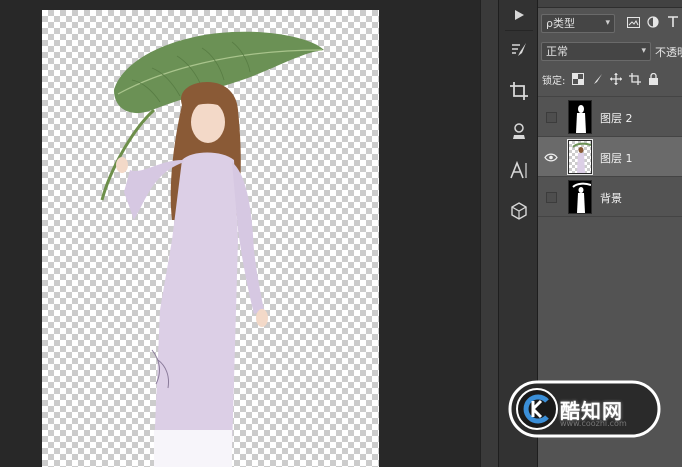 This screenshot has height=467, width=682. What do you see at coordinates (616, 118) in the screenshot?
I see `layer-name: 图层 2` at bounding box center [616, 118].